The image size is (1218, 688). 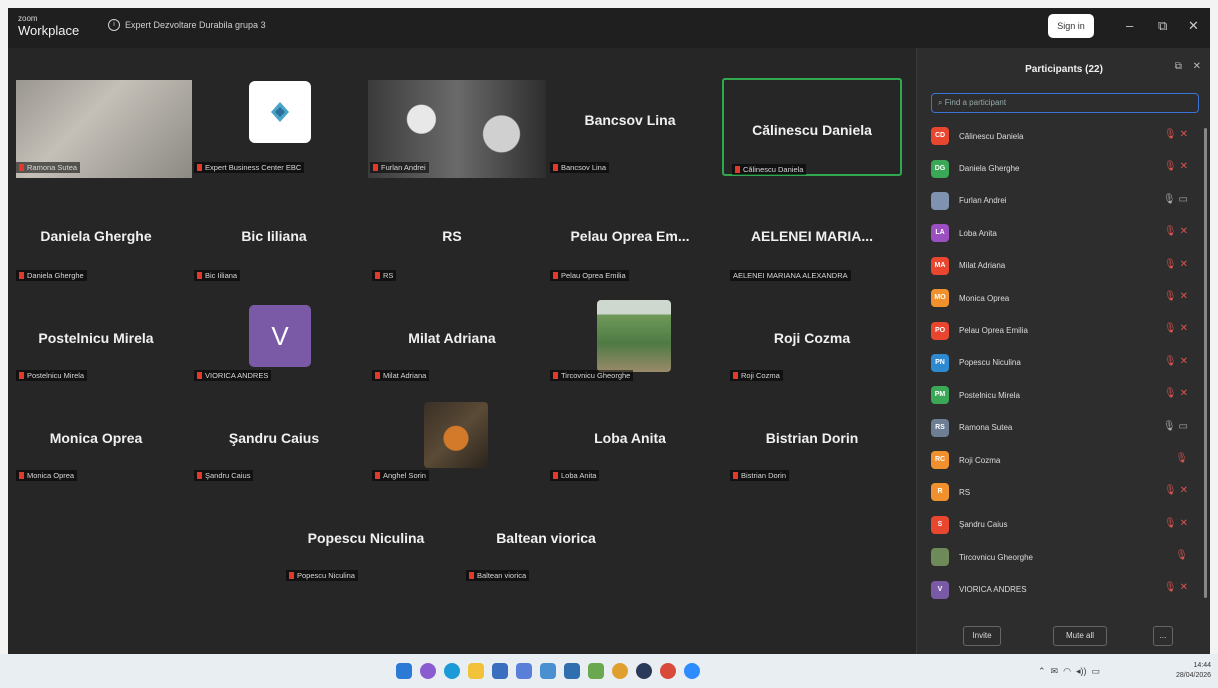 I want to click on participant-row: PM Postelnicu Mirela 🎙✕, so click(x=1065, y=395).